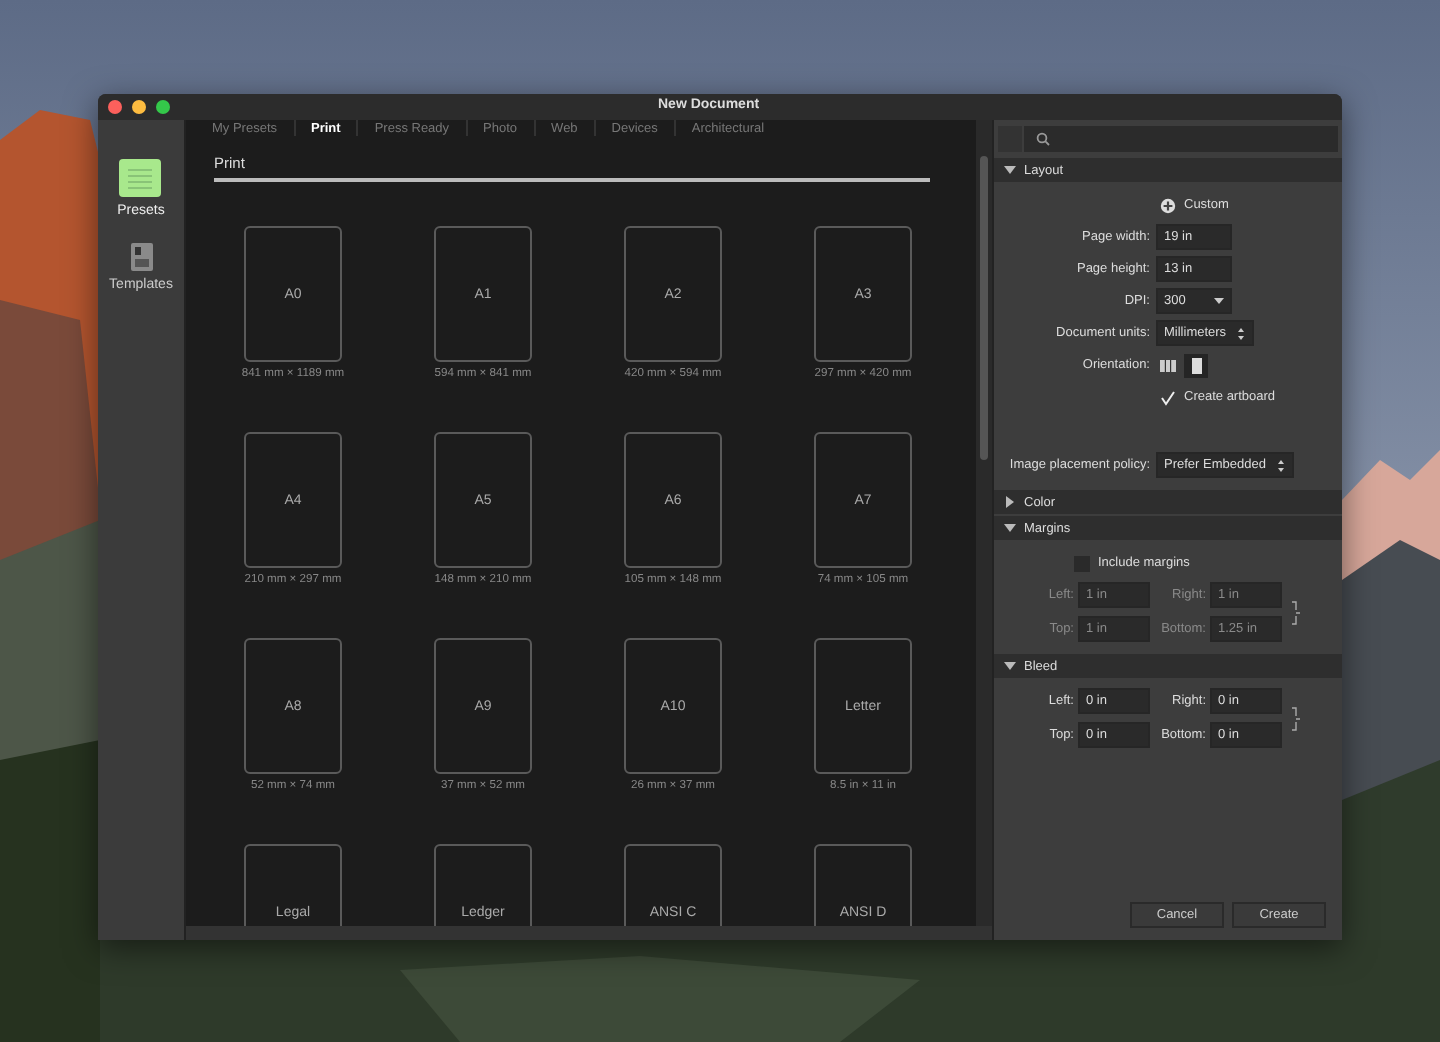  I want to click on orientation-button, so click(1196, 365).